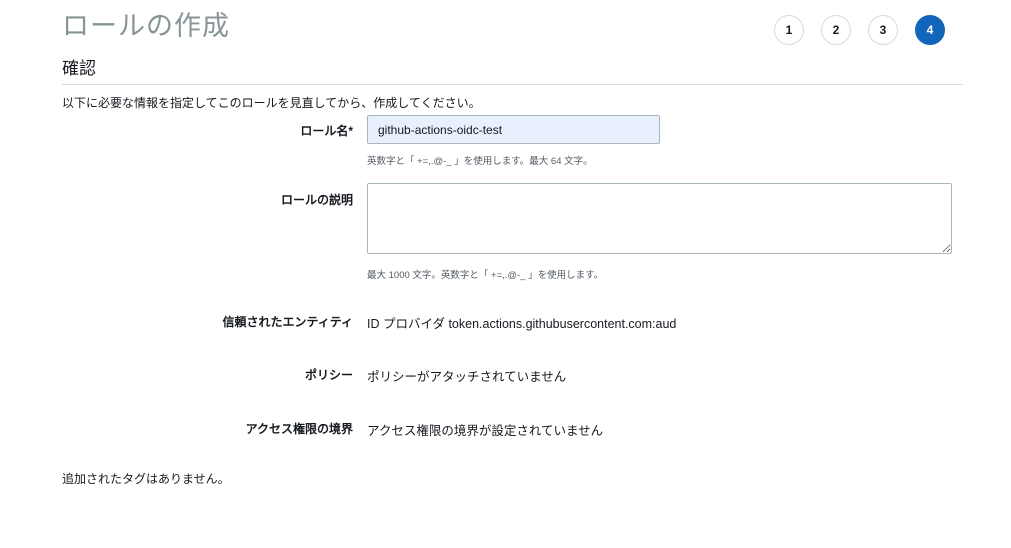  I want to click on trusted-entity-label: 信頼されたエンティティ, so click(287, 322).